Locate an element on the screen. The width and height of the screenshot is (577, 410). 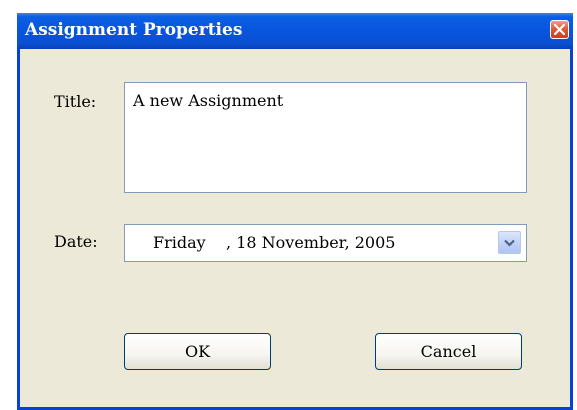
close-button is located at coordinates (559, 29).